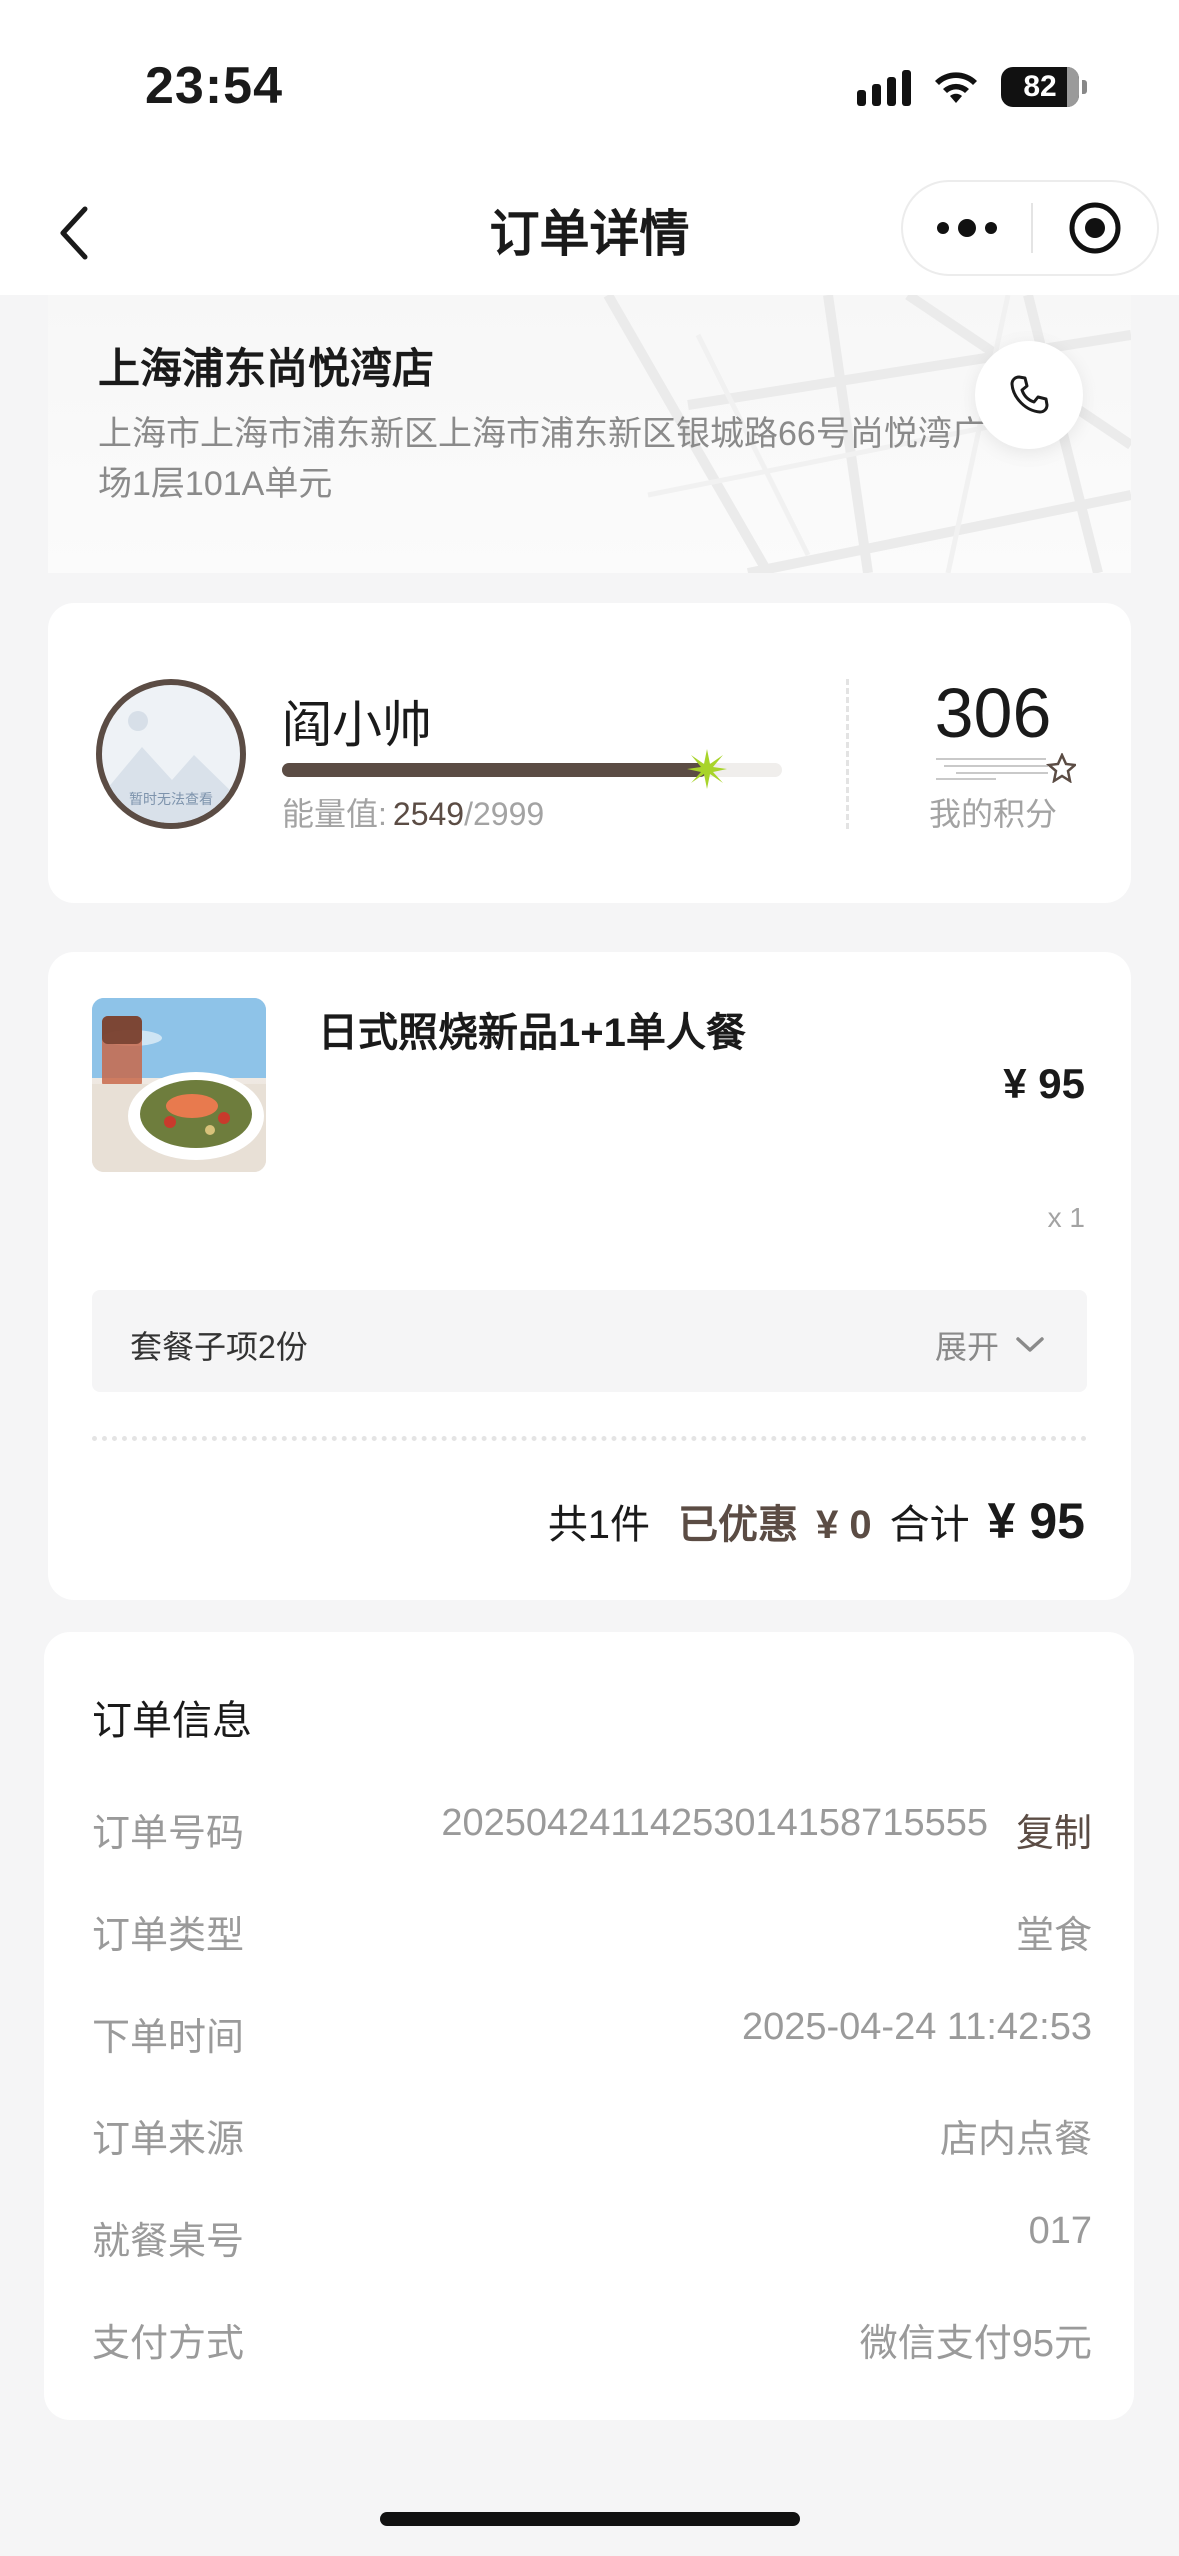  I want to click on order-summary: 共1件 已优惠 ¥ 0 合计 ¥ 95, so click(816, 1521).